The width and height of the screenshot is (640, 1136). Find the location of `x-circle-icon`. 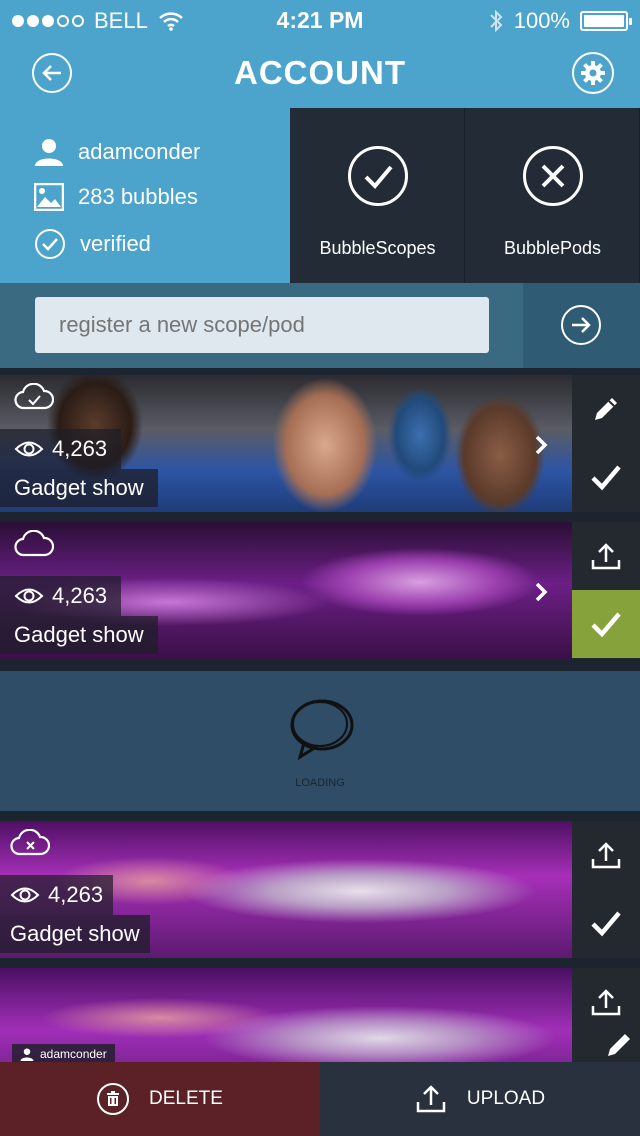

x-circle-icon is located at coordinates (553, 176).